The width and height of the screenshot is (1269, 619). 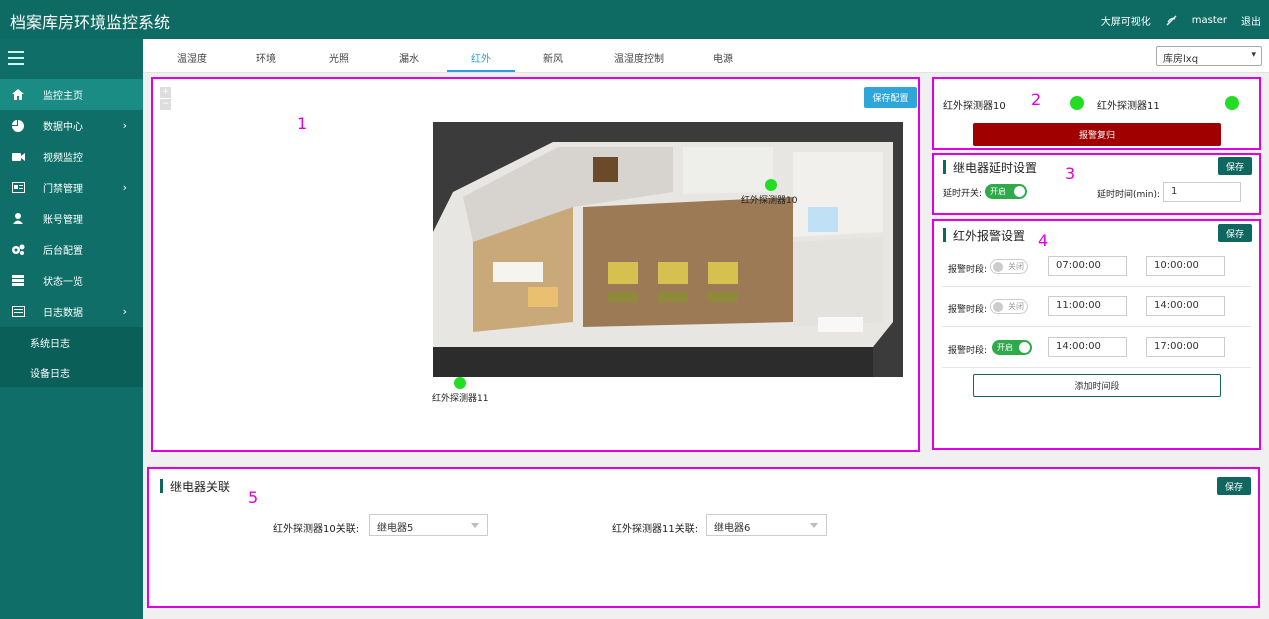 I want to click on sidebar-item-label: 日志数据, so click(x=63, y=313).